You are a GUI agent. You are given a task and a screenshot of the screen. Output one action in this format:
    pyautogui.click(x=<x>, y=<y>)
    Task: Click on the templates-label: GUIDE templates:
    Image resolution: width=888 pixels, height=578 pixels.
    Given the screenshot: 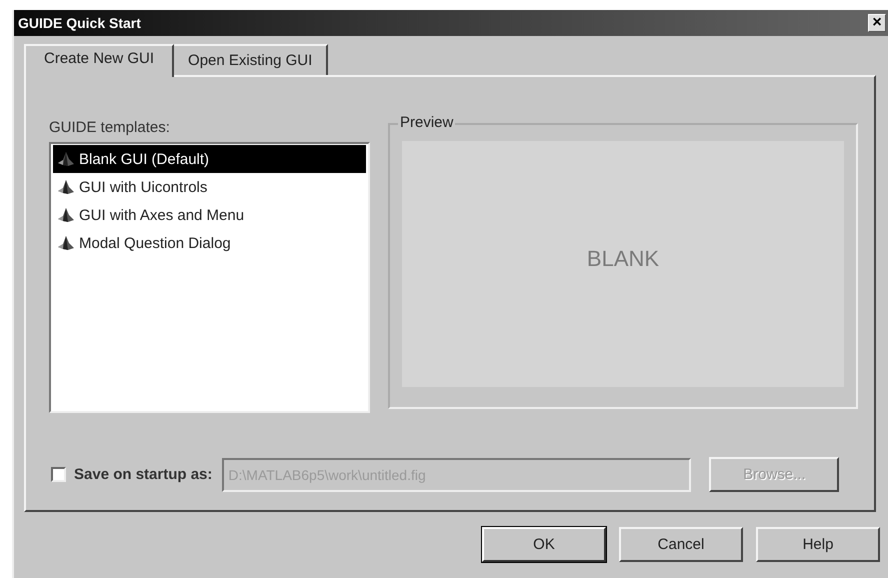 What is the action you would take?
    pyautogui.click(x=110, y=127)
    